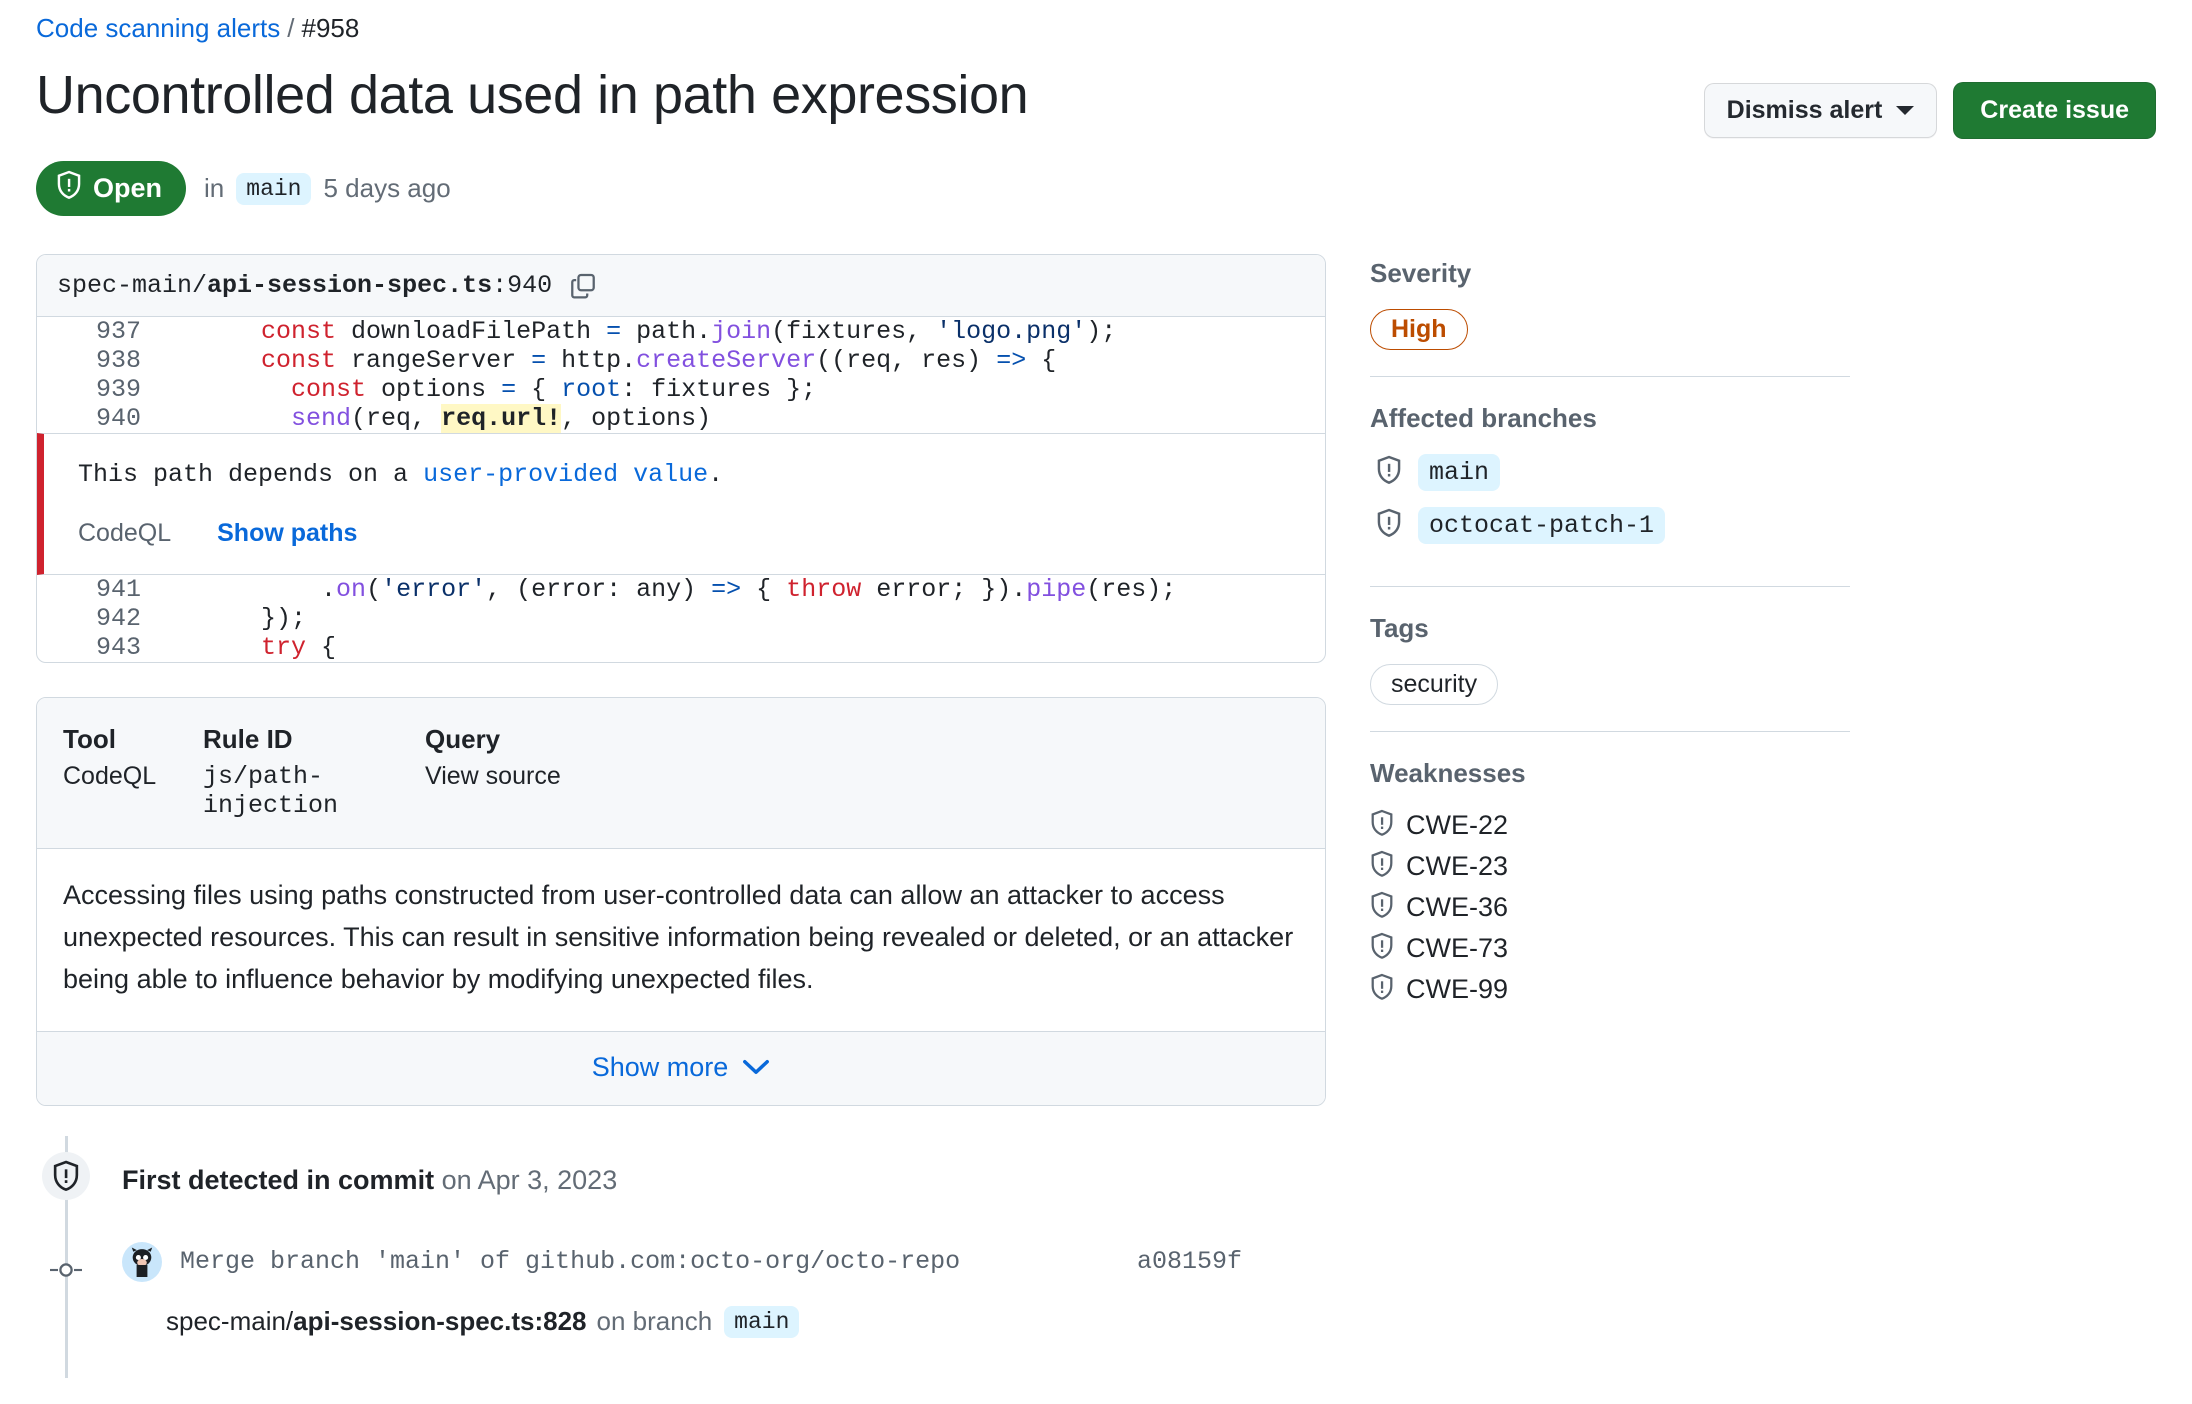  What do you see at coordinates (1421, 273) in the screenshot?
I see `severity-title: Severity` at bounding box center [1421, 273].